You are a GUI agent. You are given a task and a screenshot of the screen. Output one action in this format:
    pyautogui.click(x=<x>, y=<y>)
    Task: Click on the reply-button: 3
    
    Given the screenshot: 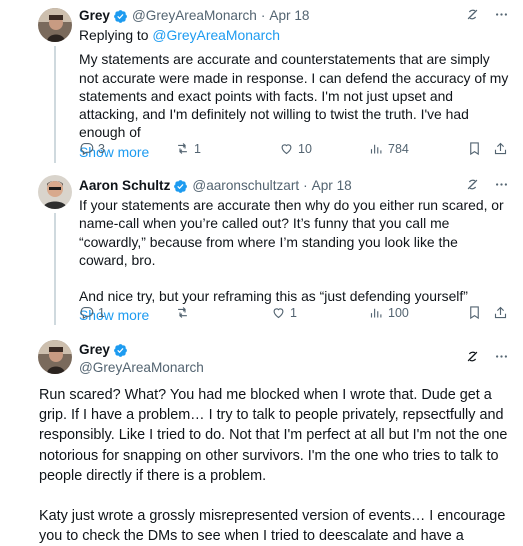 What is the action you would take?
    pyautogui.click(x=127, y=148)
    